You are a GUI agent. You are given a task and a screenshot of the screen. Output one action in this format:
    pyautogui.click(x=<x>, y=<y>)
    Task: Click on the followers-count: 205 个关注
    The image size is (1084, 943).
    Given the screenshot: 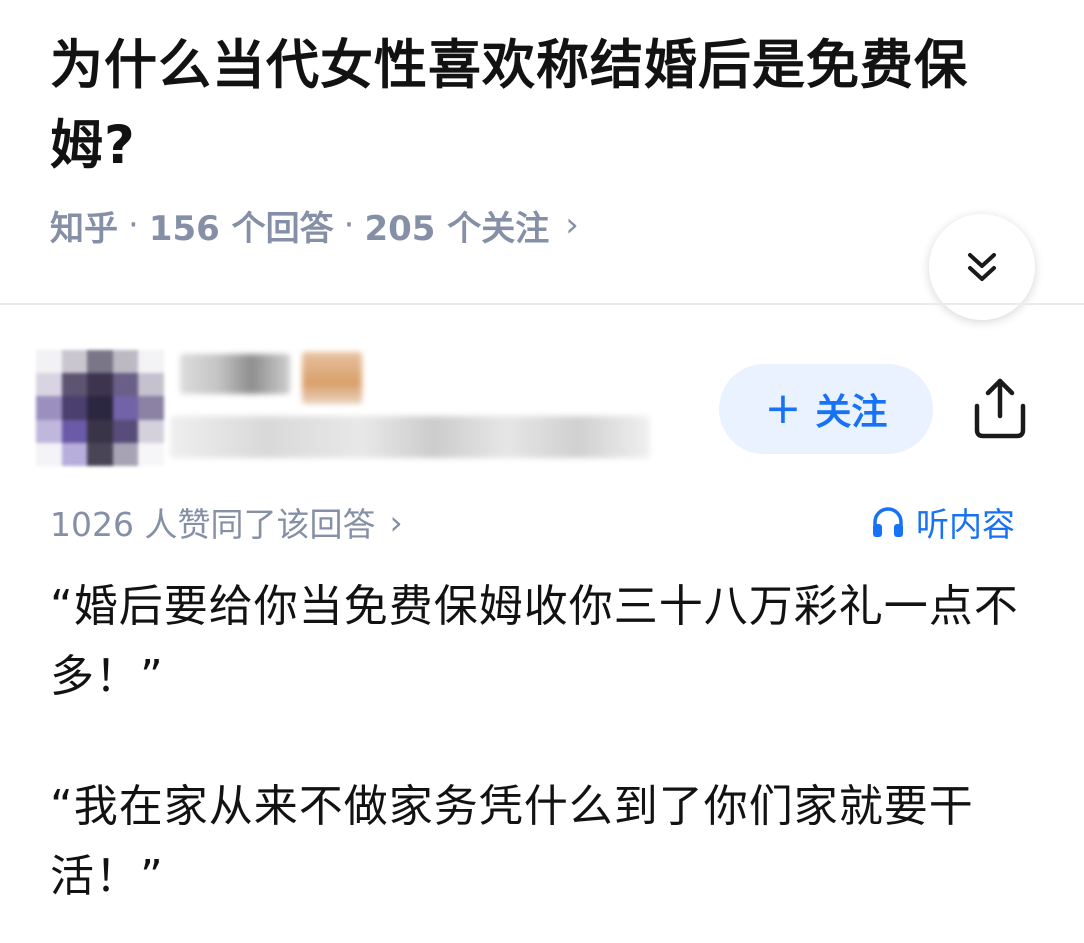 What is the action you would take?
    pyautogui.click(x=457, y=228)
    